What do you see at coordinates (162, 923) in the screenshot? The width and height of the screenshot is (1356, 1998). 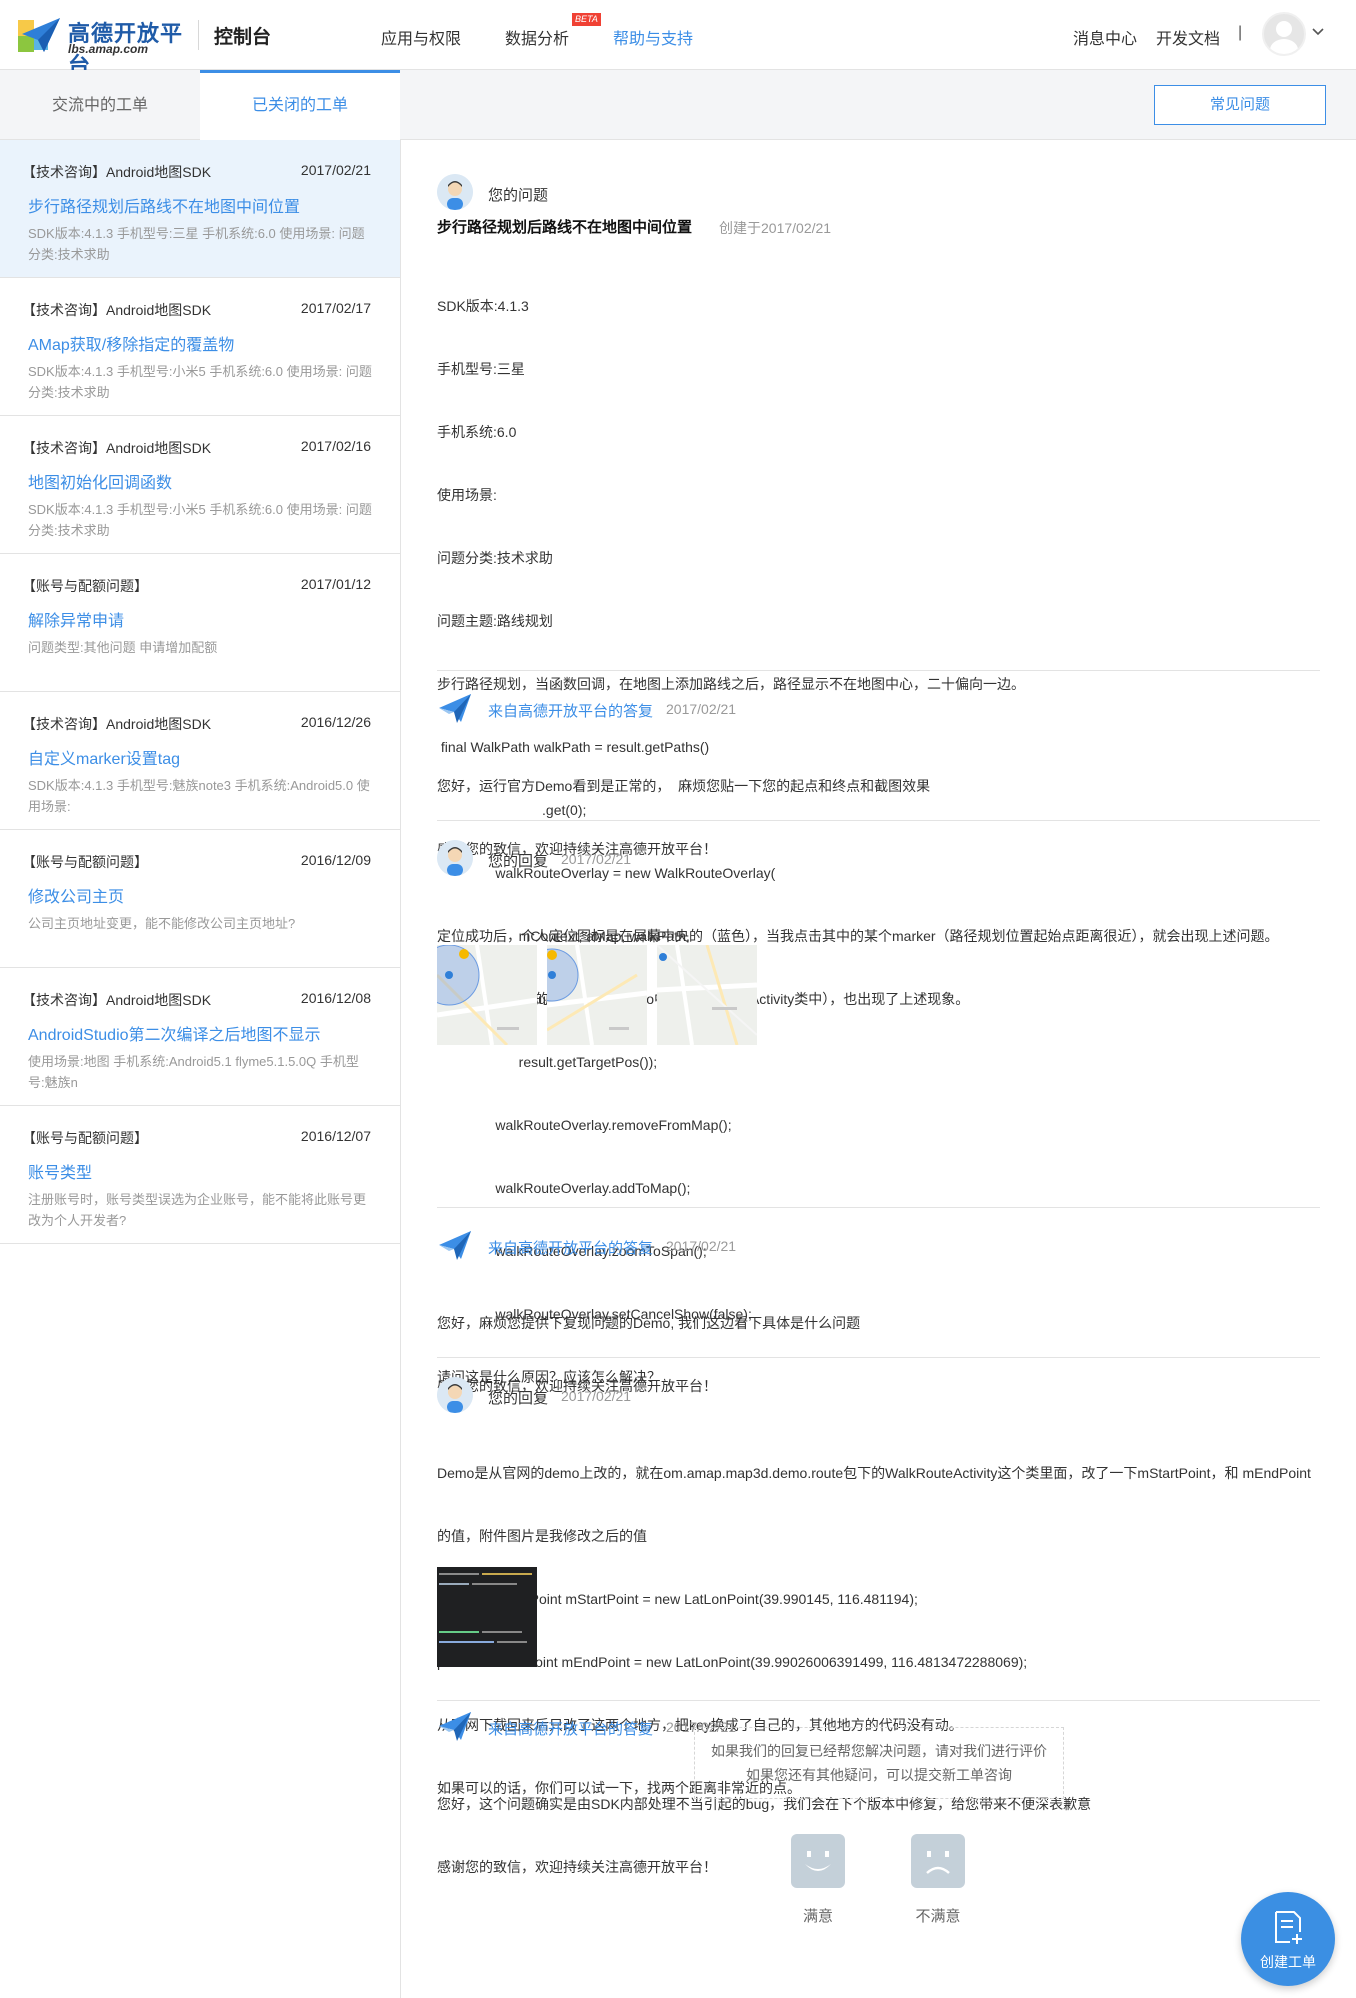 I see `ticket-description: 公司主页地址变更，能不能修改公司主页地址?` at bounding box center [162, 923].